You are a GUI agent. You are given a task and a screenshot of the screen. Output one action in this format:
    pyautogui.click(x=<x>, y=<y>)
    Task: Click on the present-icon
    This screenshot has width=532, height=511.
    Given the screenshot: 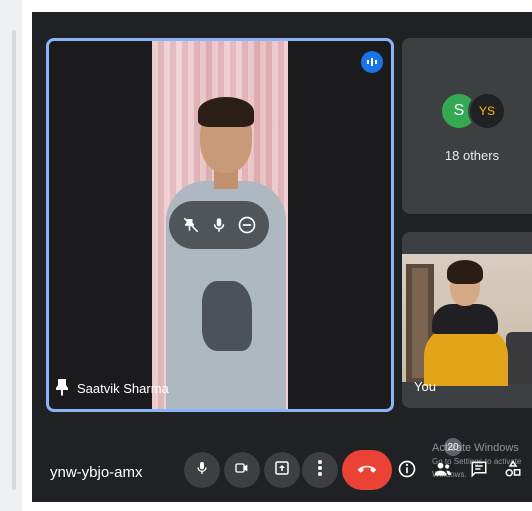 What is the action you would take?
    pyautogui.click(x=282, y=470)
    